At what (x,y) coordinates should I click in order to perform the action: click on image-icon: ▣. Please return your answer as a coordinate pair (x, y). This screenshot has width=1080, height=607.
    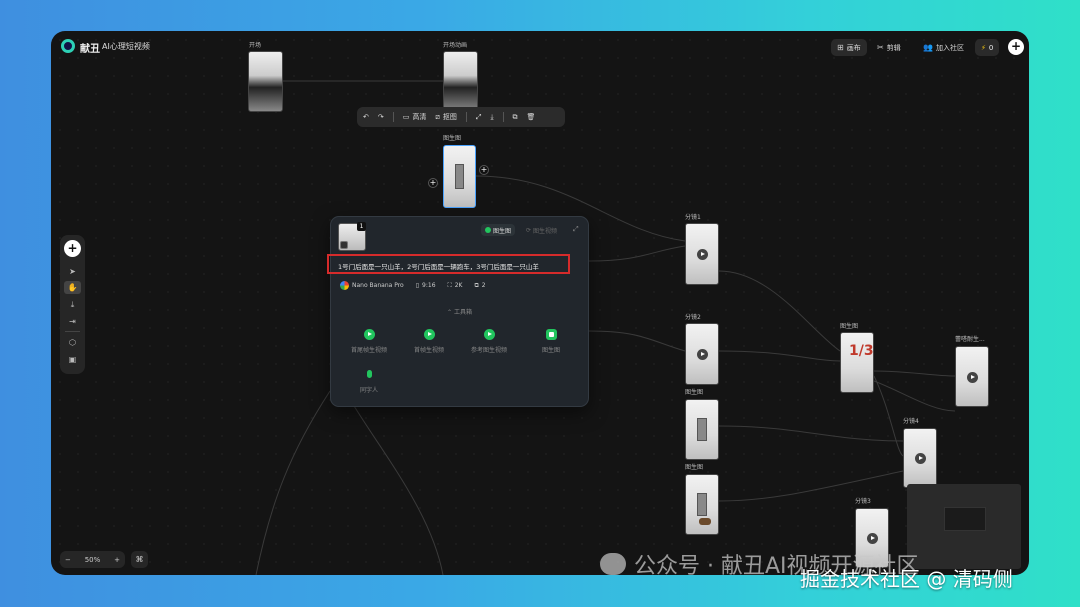
    Looking at the image, I should click on (72, 359).